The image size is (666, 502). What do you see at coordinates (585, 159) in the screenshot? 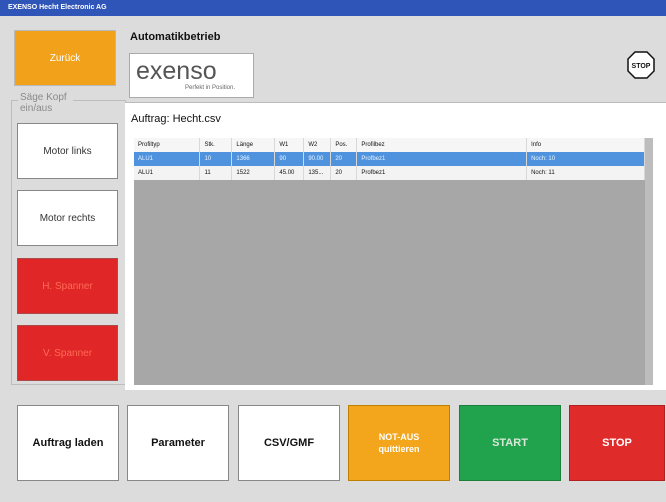
I see `table-cell: Noch: 10` at bounding box center [585, 159].